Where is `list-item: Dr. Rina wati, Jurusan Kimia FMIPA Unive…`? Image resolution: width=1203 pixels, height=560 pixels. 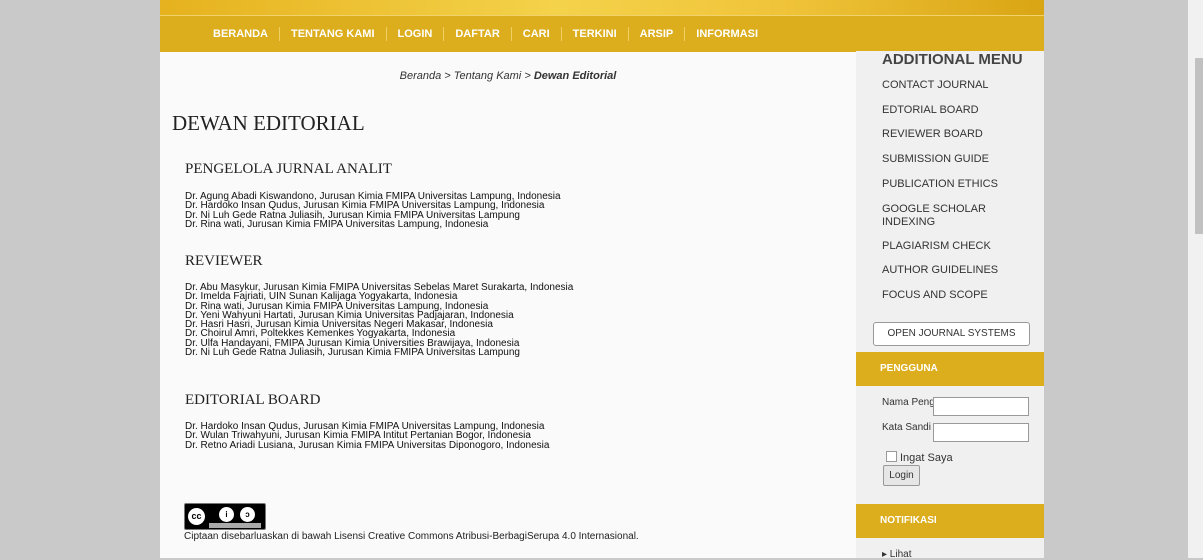 list-item: Dr. Rina wati, Jurusan Kimia FMIPA Unive… is located at coordinates (337, 224).